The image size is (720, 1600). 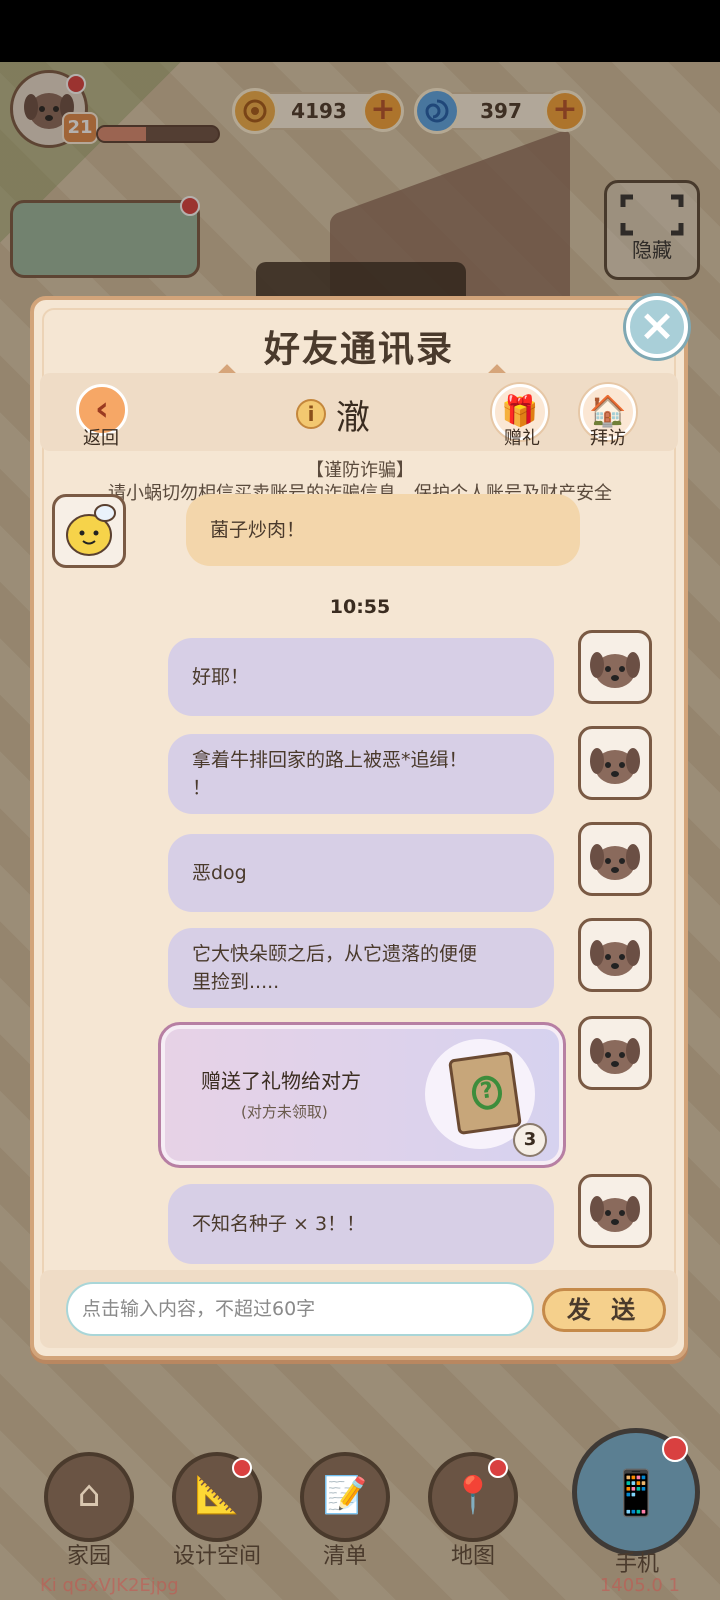 What do you see at coordinates (361, 873) in the screenshot?
I see `outgoing-message: 恶dog` at bounding box center [361, 873].